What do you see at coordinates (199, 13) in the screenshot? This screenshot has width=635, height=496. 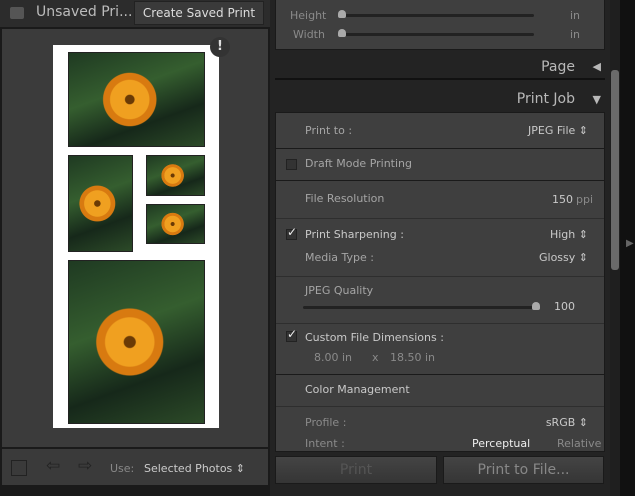 I see `create-saved-print-button: Create Saved Print` at bounding box center [199, 13].